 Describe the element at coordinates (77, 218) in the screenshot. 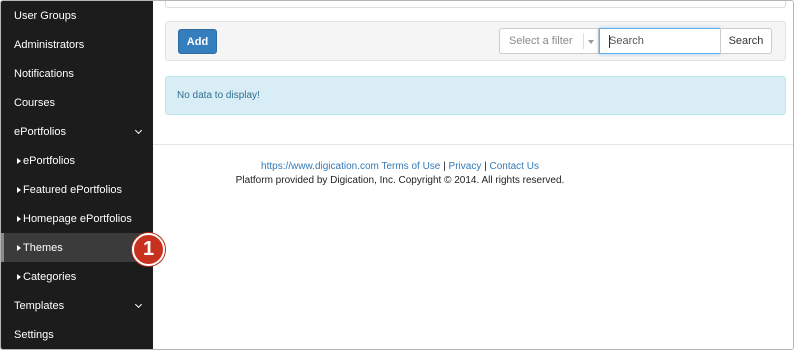

I see `sidebar-item-homepage-eportfolios: Homepage ePortfolios` at that location.